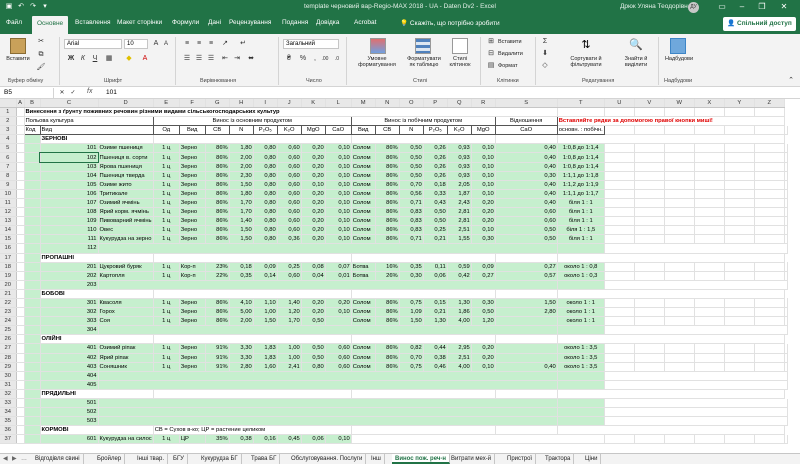 The width and height of the screenshot is (800, 464). What do you see at coordinates (32, 130) in the screenshot?
I see `header-code: Код` at bounding box center [32, 130].